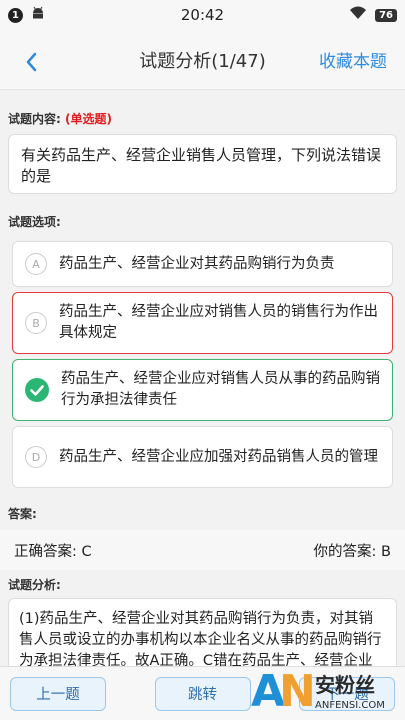 The width and height of the screenshot is (405, 720). I want to click on correct-answer: 正确答案: C, so click(53, 551).